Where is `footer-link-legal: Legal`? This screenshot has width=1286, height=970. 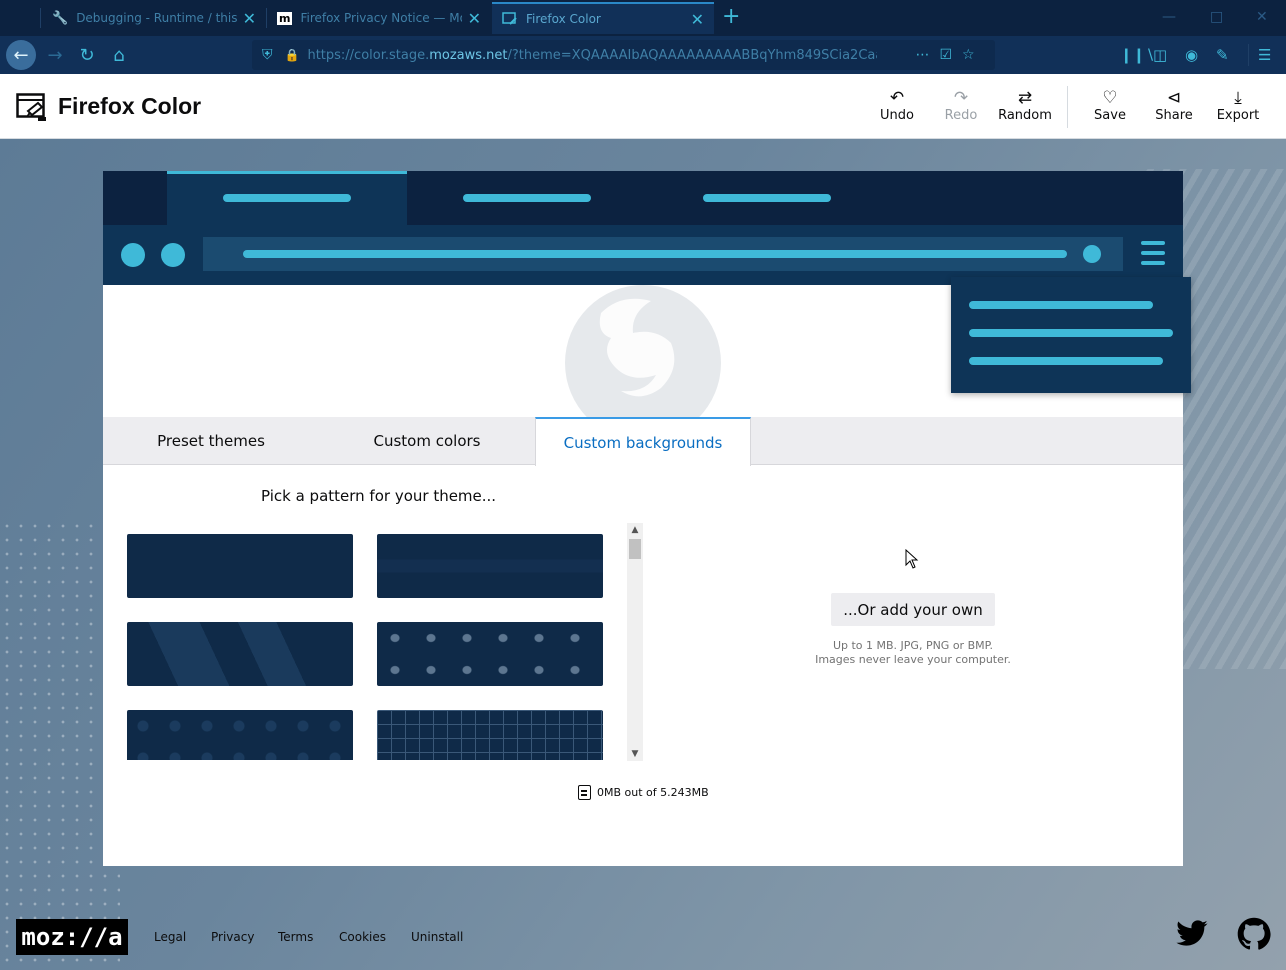 footer-link-legal: Legal is located at coordinates (170, 937).